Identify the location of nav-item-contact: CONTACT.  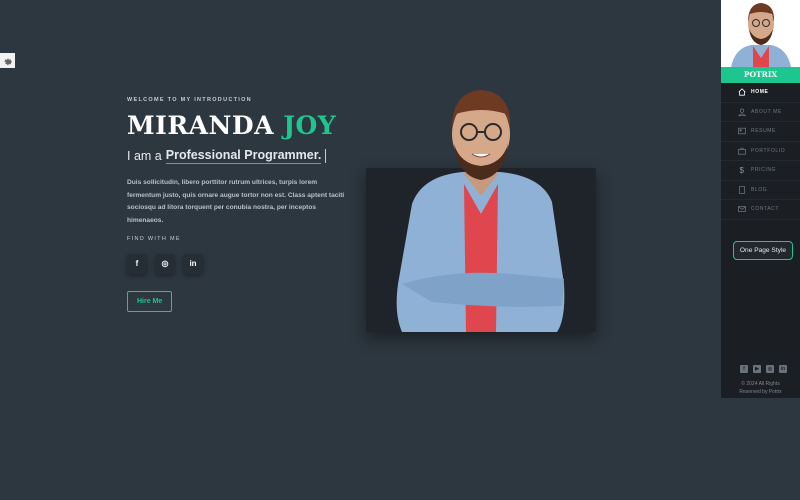
(760, 210).